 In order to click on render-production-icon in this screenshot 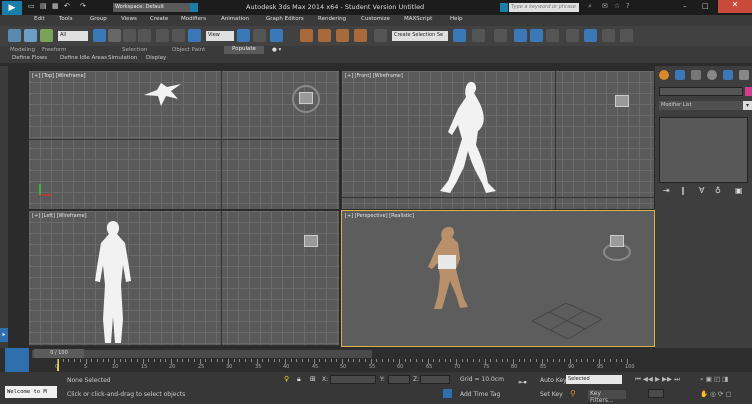, I will do `click(626, 35)`.